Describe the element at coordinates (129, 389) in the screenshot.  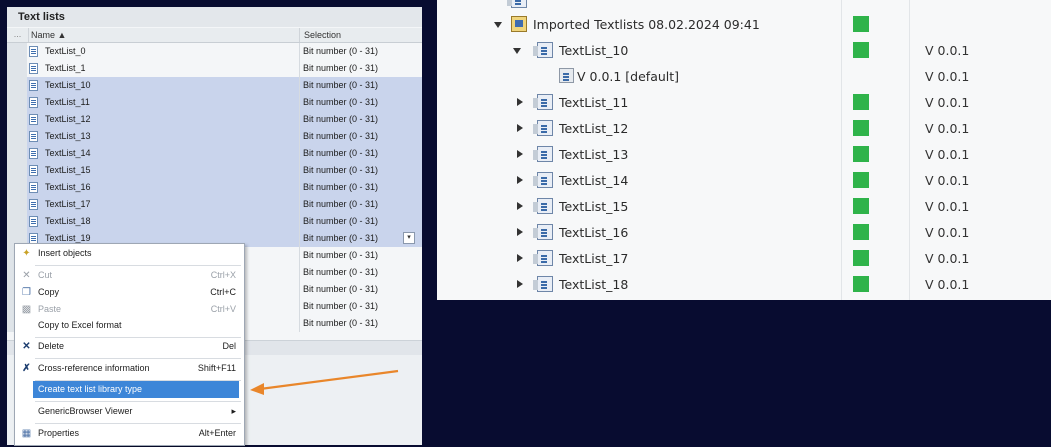
I see `menu-item-create-text-list-library-type: Create text list library type` at that location.